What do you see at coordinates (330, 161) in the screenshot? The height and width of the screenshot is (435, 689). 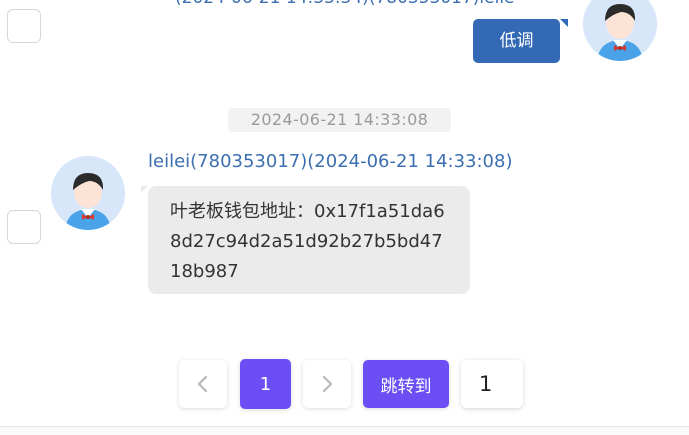 I see `message-sender-line: leilei(780353017)(2024-06-21 14:33:08)` at bounding box center [330, 161].